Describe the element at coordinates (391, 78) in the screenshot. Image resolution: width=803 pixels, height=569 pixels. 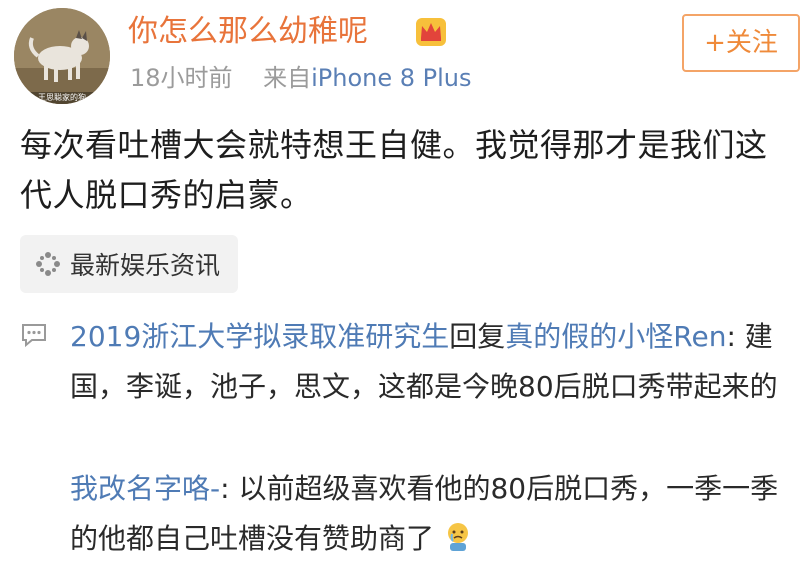
I see `source-device-link: iPhone 8 Plus` at that location.